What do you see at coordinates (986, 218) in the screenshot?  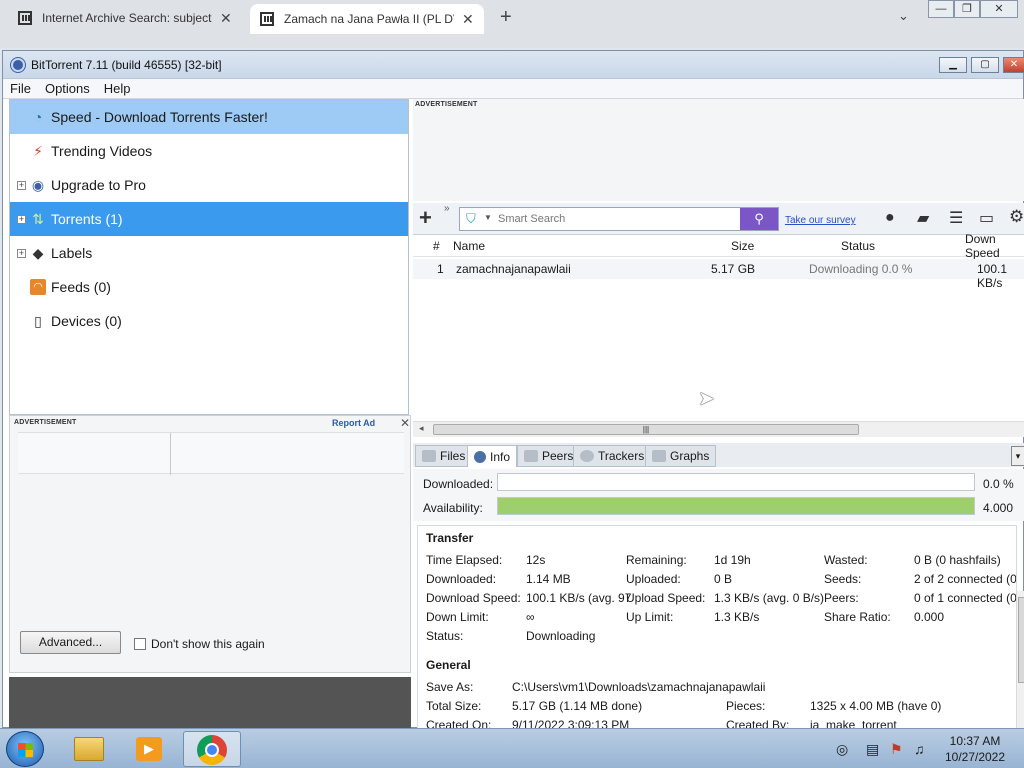 I see `monitor-icon: ▭` at bounding box center [986, 218].